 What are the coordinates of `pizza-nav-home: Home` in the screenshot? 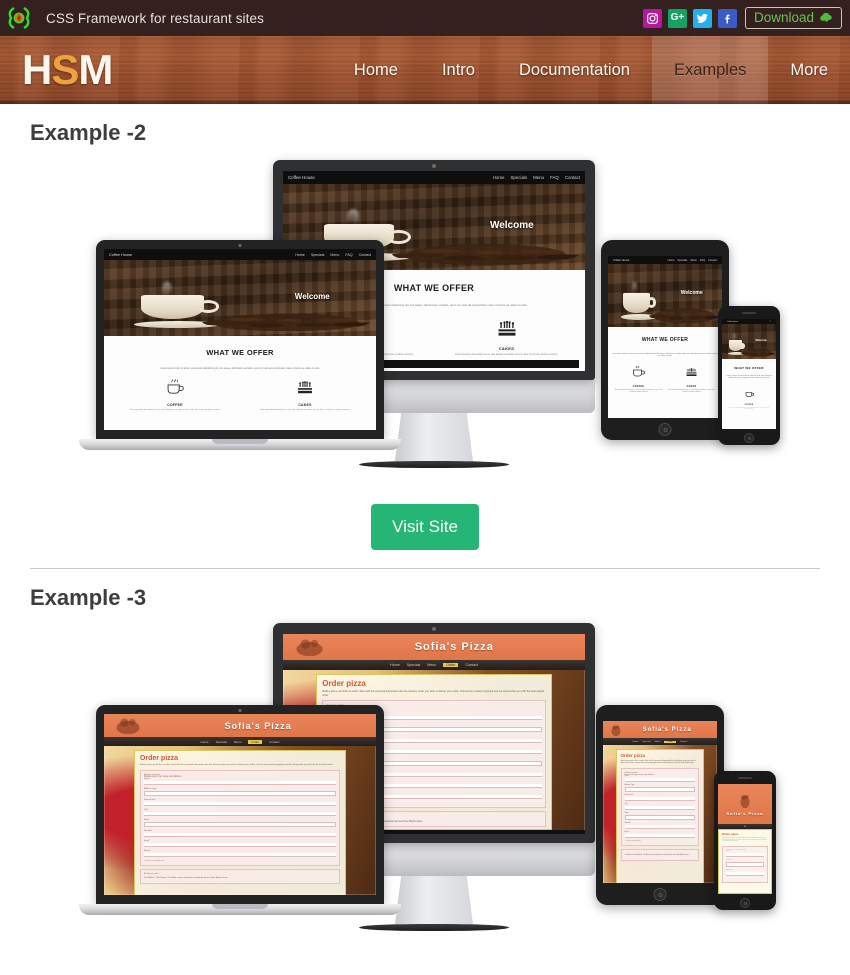 It's located at (395, 665).